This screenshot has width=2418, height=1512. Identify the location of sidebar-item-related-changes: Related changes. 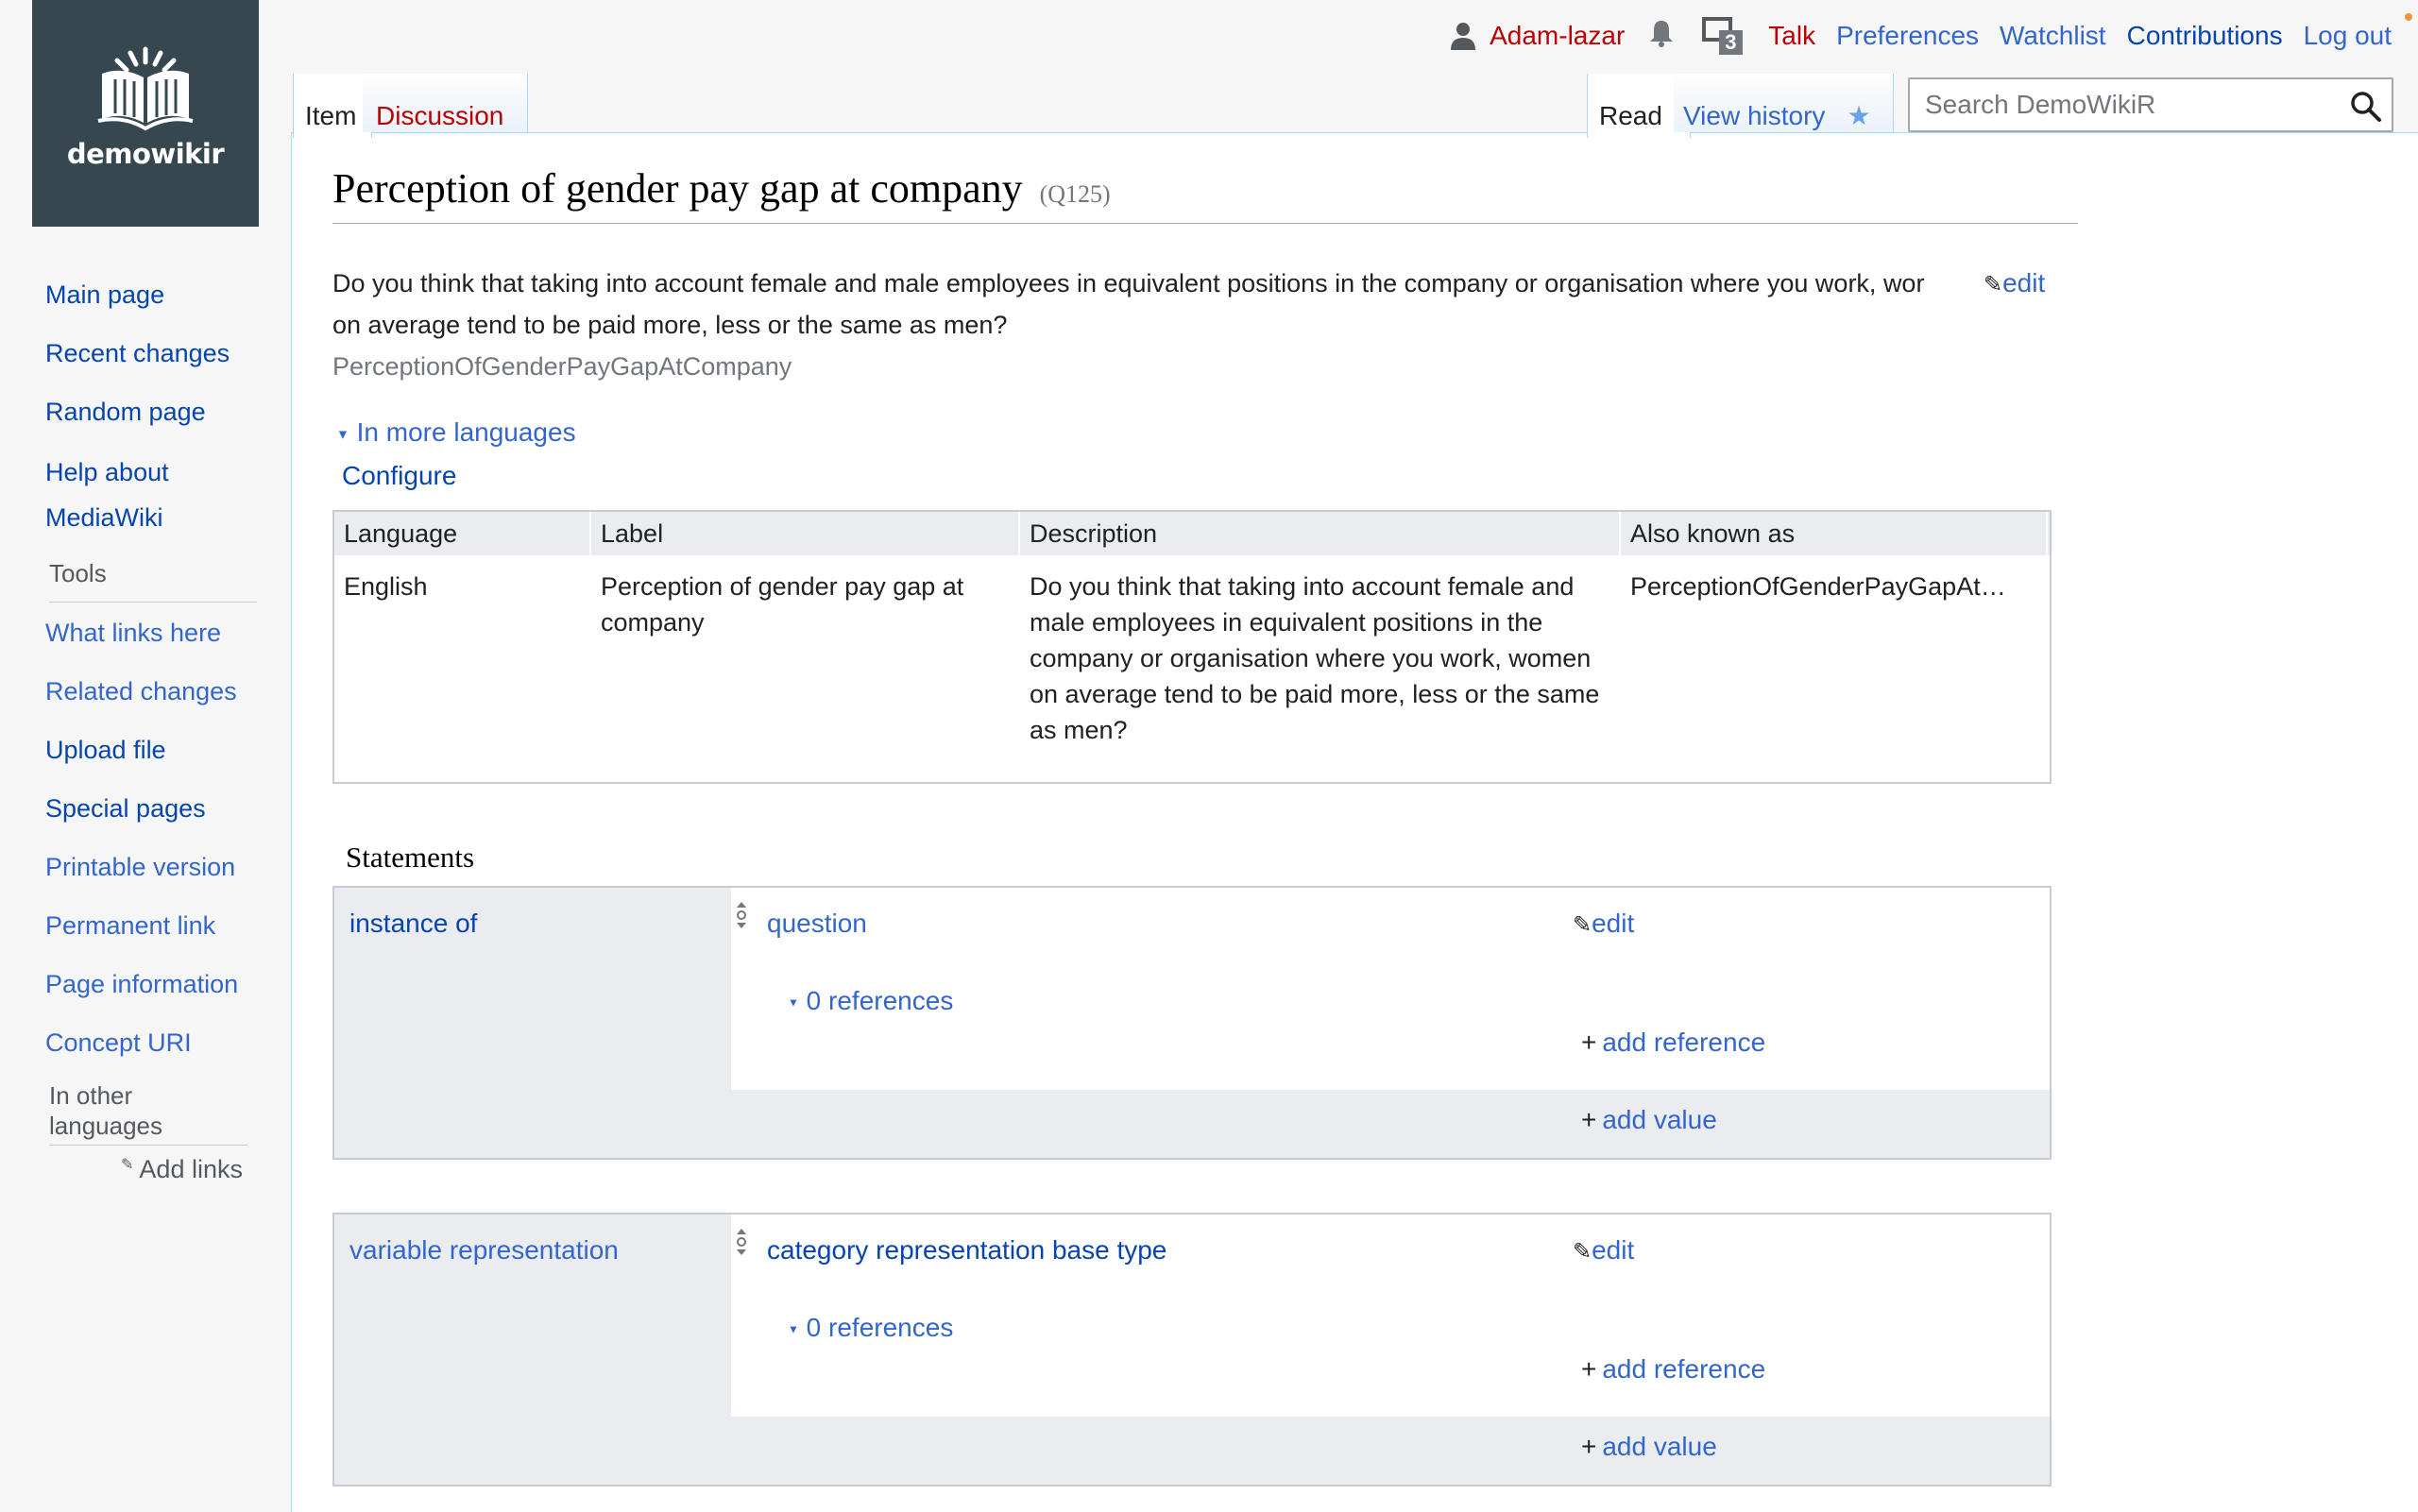
(158, 692).